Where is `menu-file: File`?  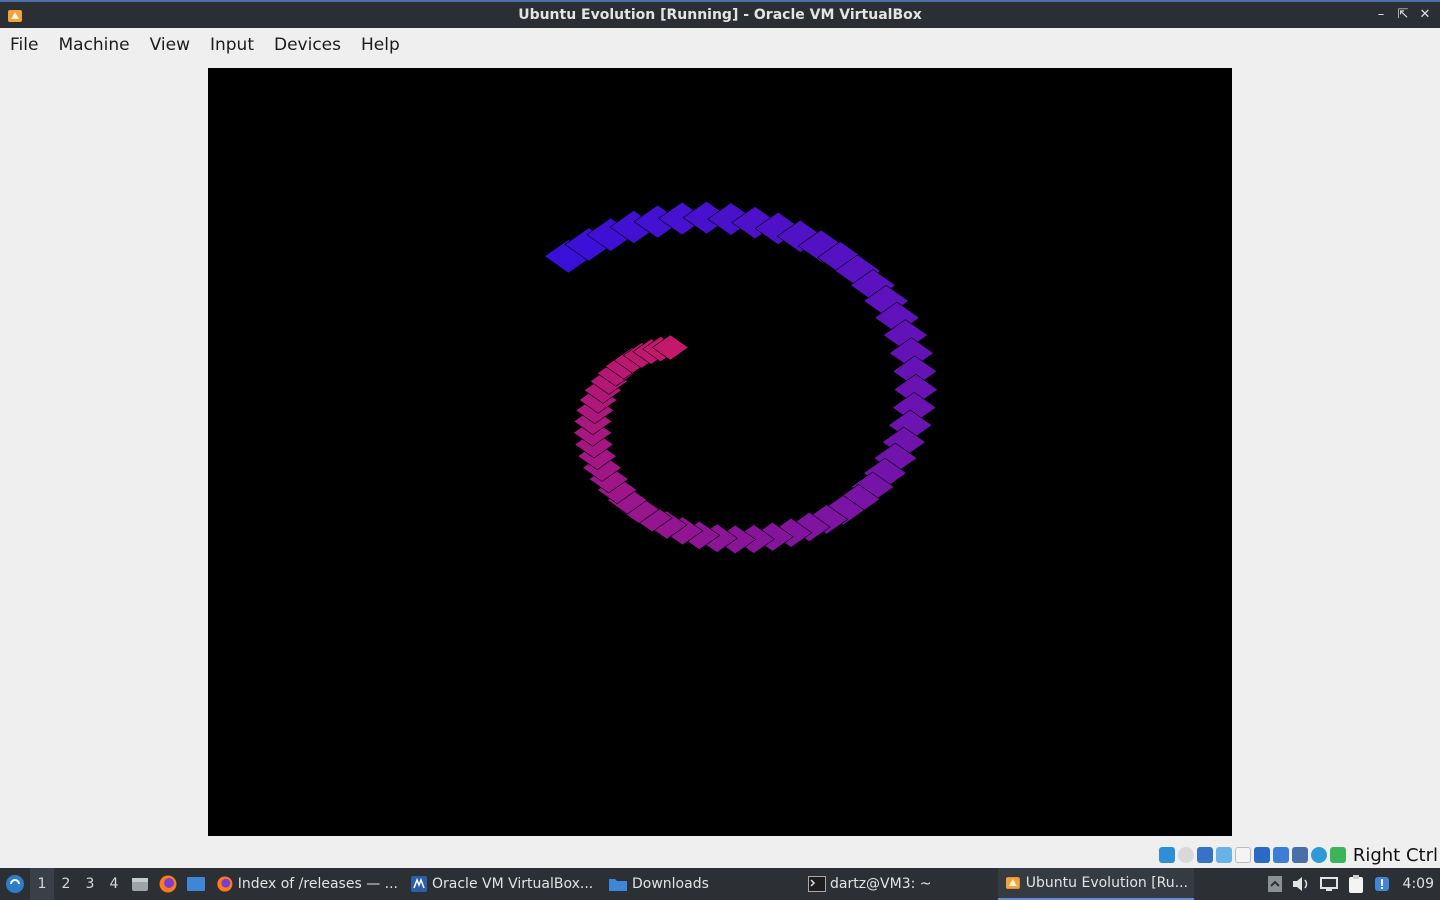 menu-file: File is located at coordinates (24, 45).